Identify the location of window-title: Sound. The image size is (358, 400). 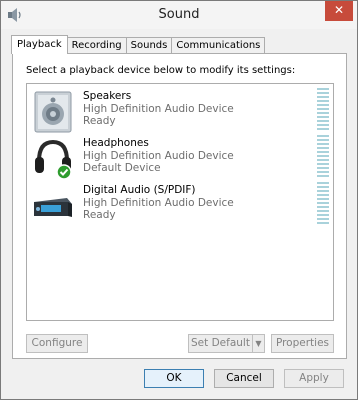
(179, 14).